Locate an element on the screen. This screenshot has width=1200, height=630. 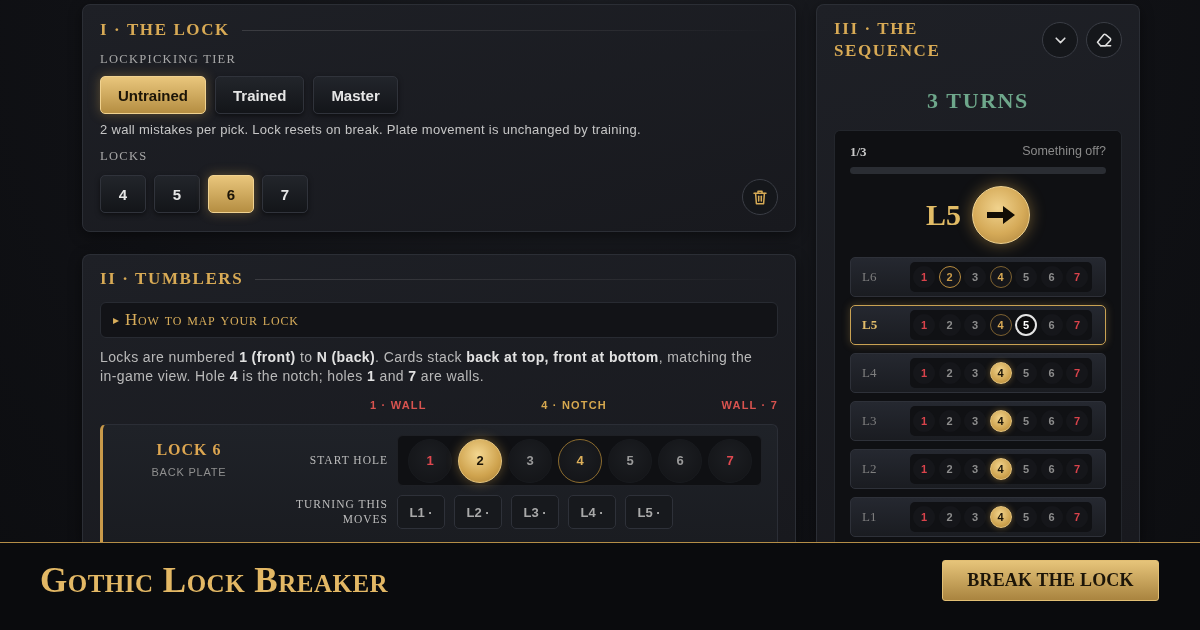
turn-count: 3 TURNS is located at coordinates (978, 100).